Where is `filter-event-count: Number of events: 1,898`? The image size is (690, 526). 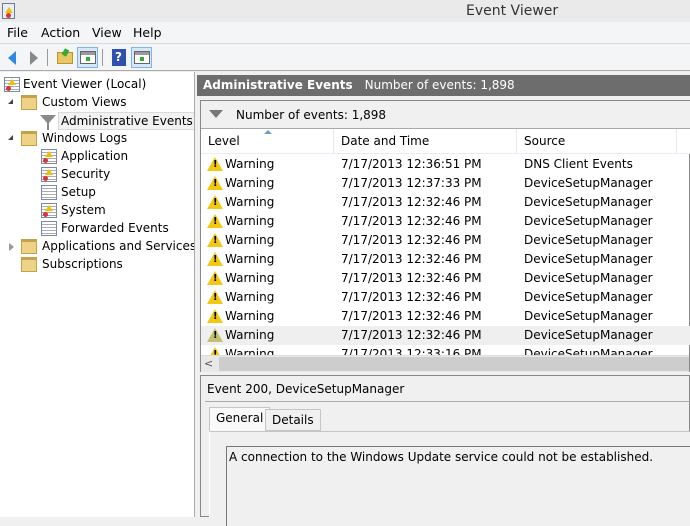 filter-event-count: Number of events: 1,898 is located at coordinates (311, 115).